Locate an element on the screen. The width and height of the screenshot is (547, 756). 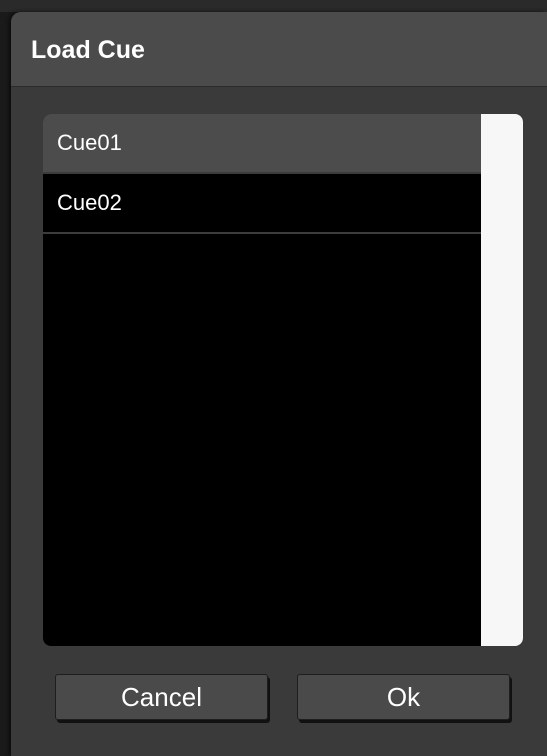
cancel-button: Cancel is located at coordinates (161, 697).